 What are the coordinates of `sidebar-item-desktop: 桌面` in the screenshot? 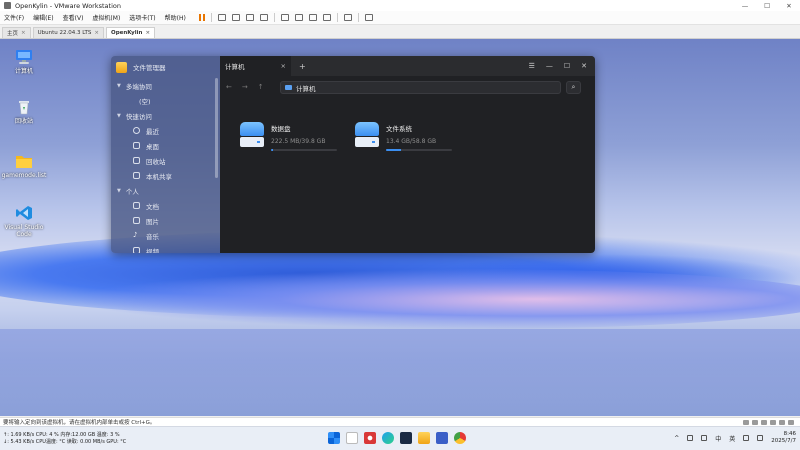 It's located at (165, 145).